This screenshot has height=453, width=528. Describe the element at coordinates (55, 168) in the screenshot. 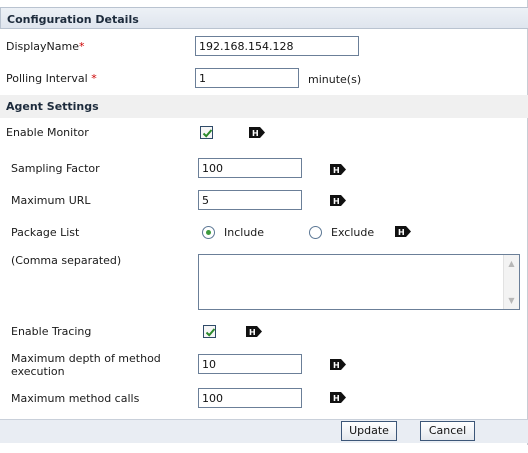

I see `sampling-factor-label: Sampling Factor` at that location.